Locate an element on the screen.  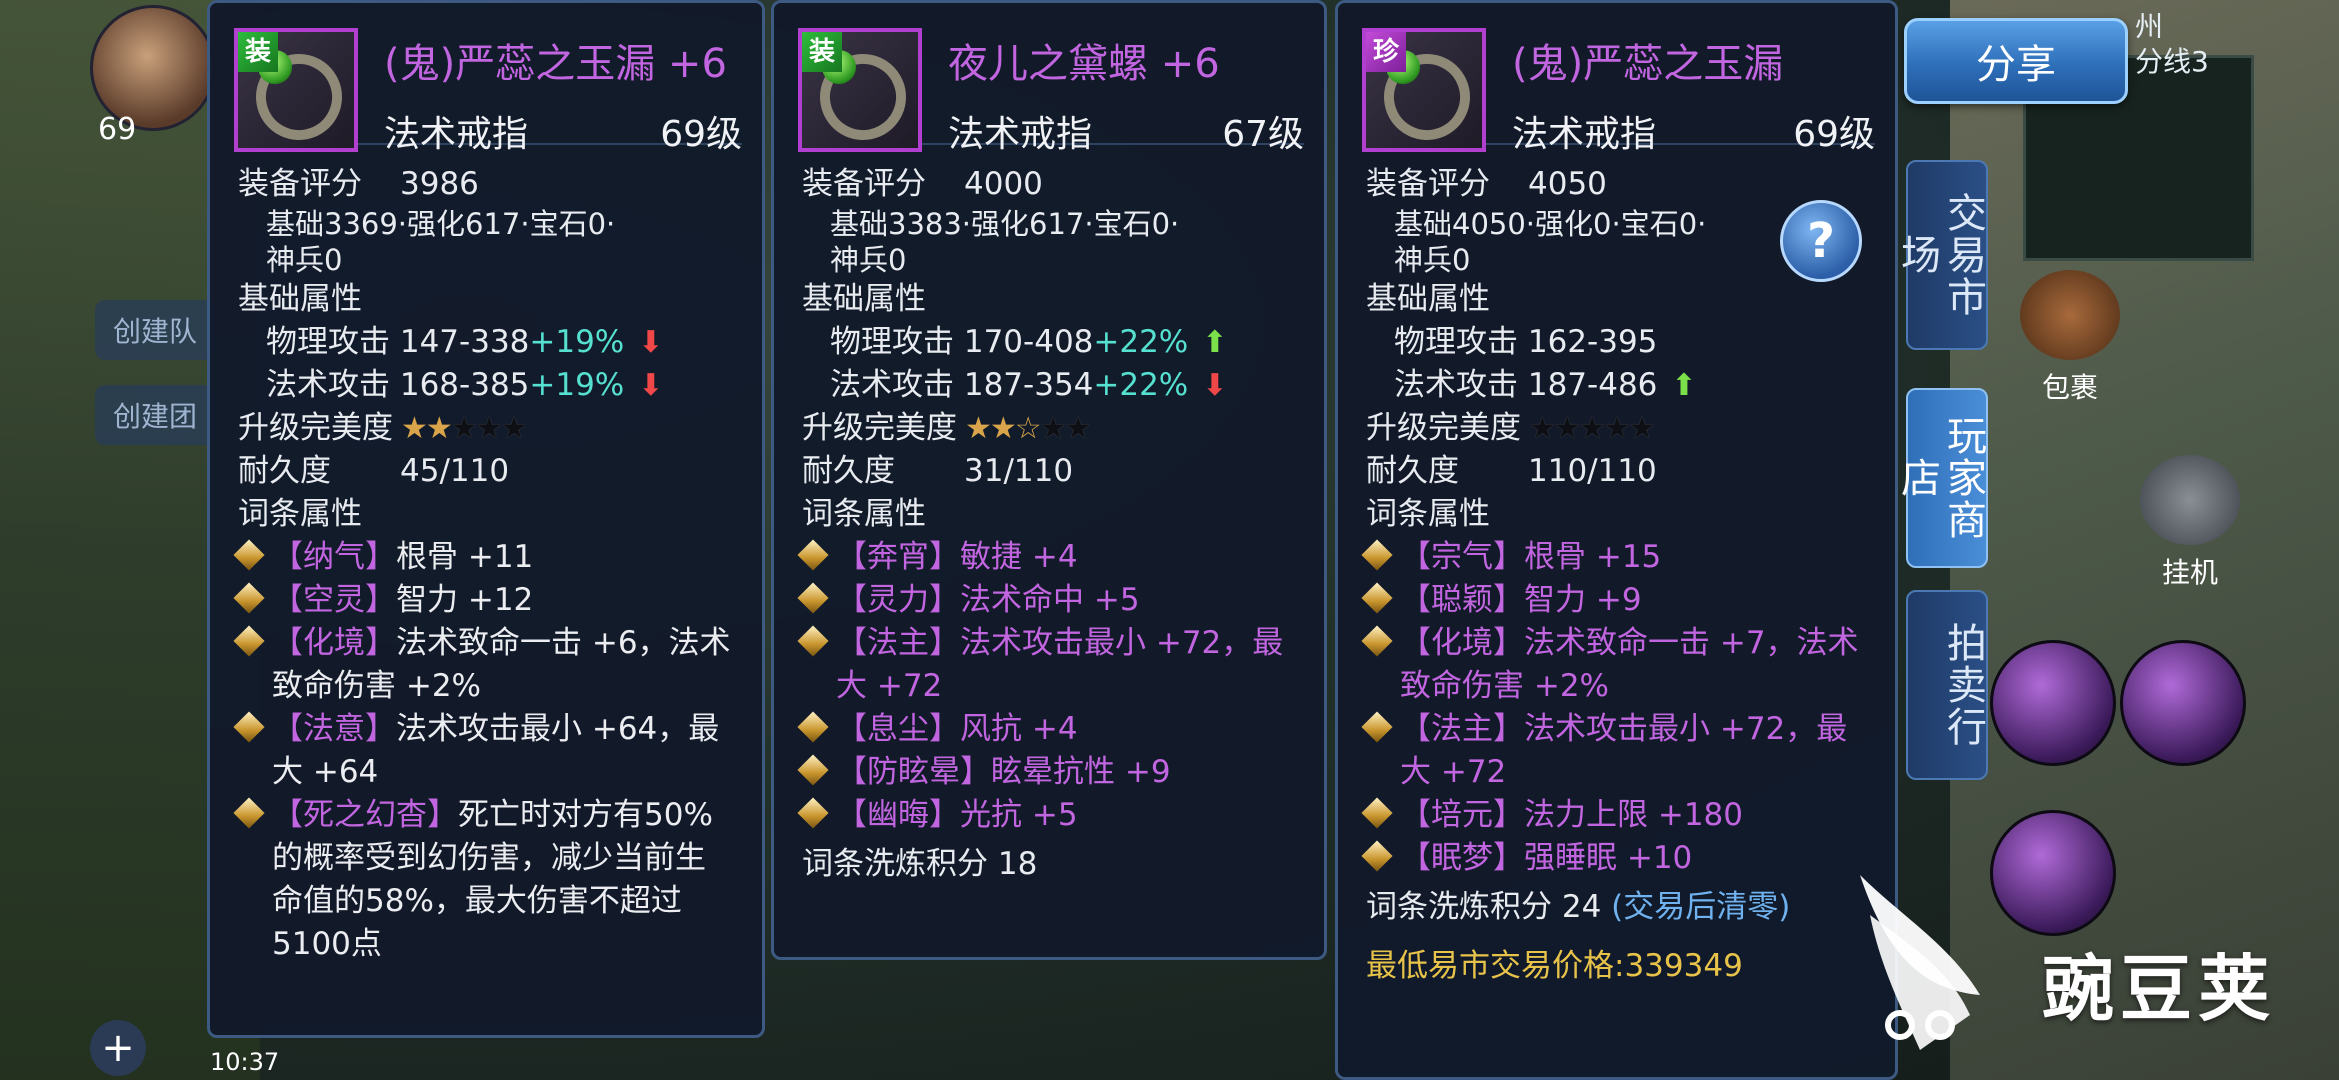
up-arrow-icon: ⬆ is located at coordinates (1684, 385).